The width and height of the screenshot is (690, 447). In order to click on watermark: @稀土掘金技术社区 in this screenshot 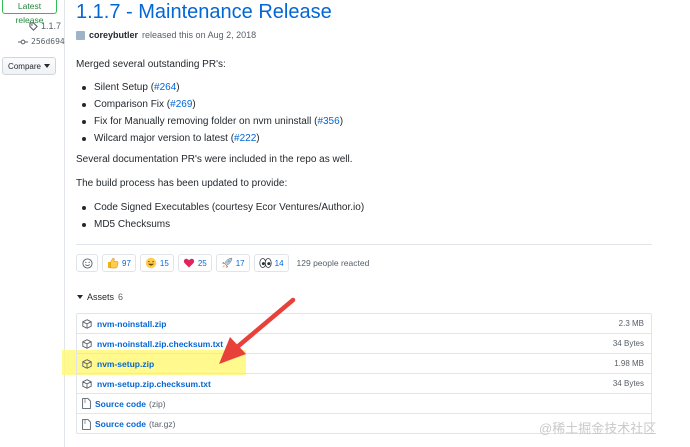, I will do `click(597, 427)`.